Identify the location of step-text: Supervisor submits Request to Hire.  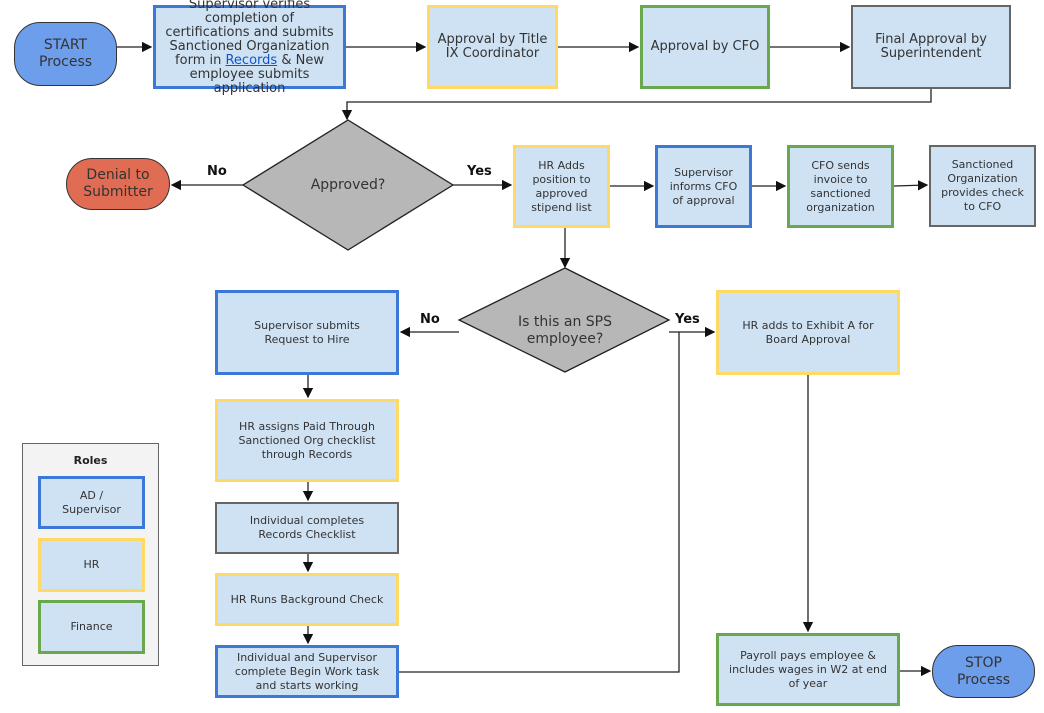
(307, 332).